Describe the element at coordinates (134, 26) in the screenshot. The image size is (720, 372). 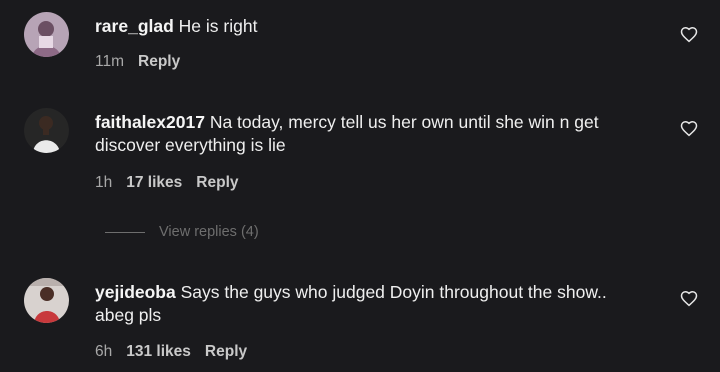
I see `comment-username: rare_glad` at that location.